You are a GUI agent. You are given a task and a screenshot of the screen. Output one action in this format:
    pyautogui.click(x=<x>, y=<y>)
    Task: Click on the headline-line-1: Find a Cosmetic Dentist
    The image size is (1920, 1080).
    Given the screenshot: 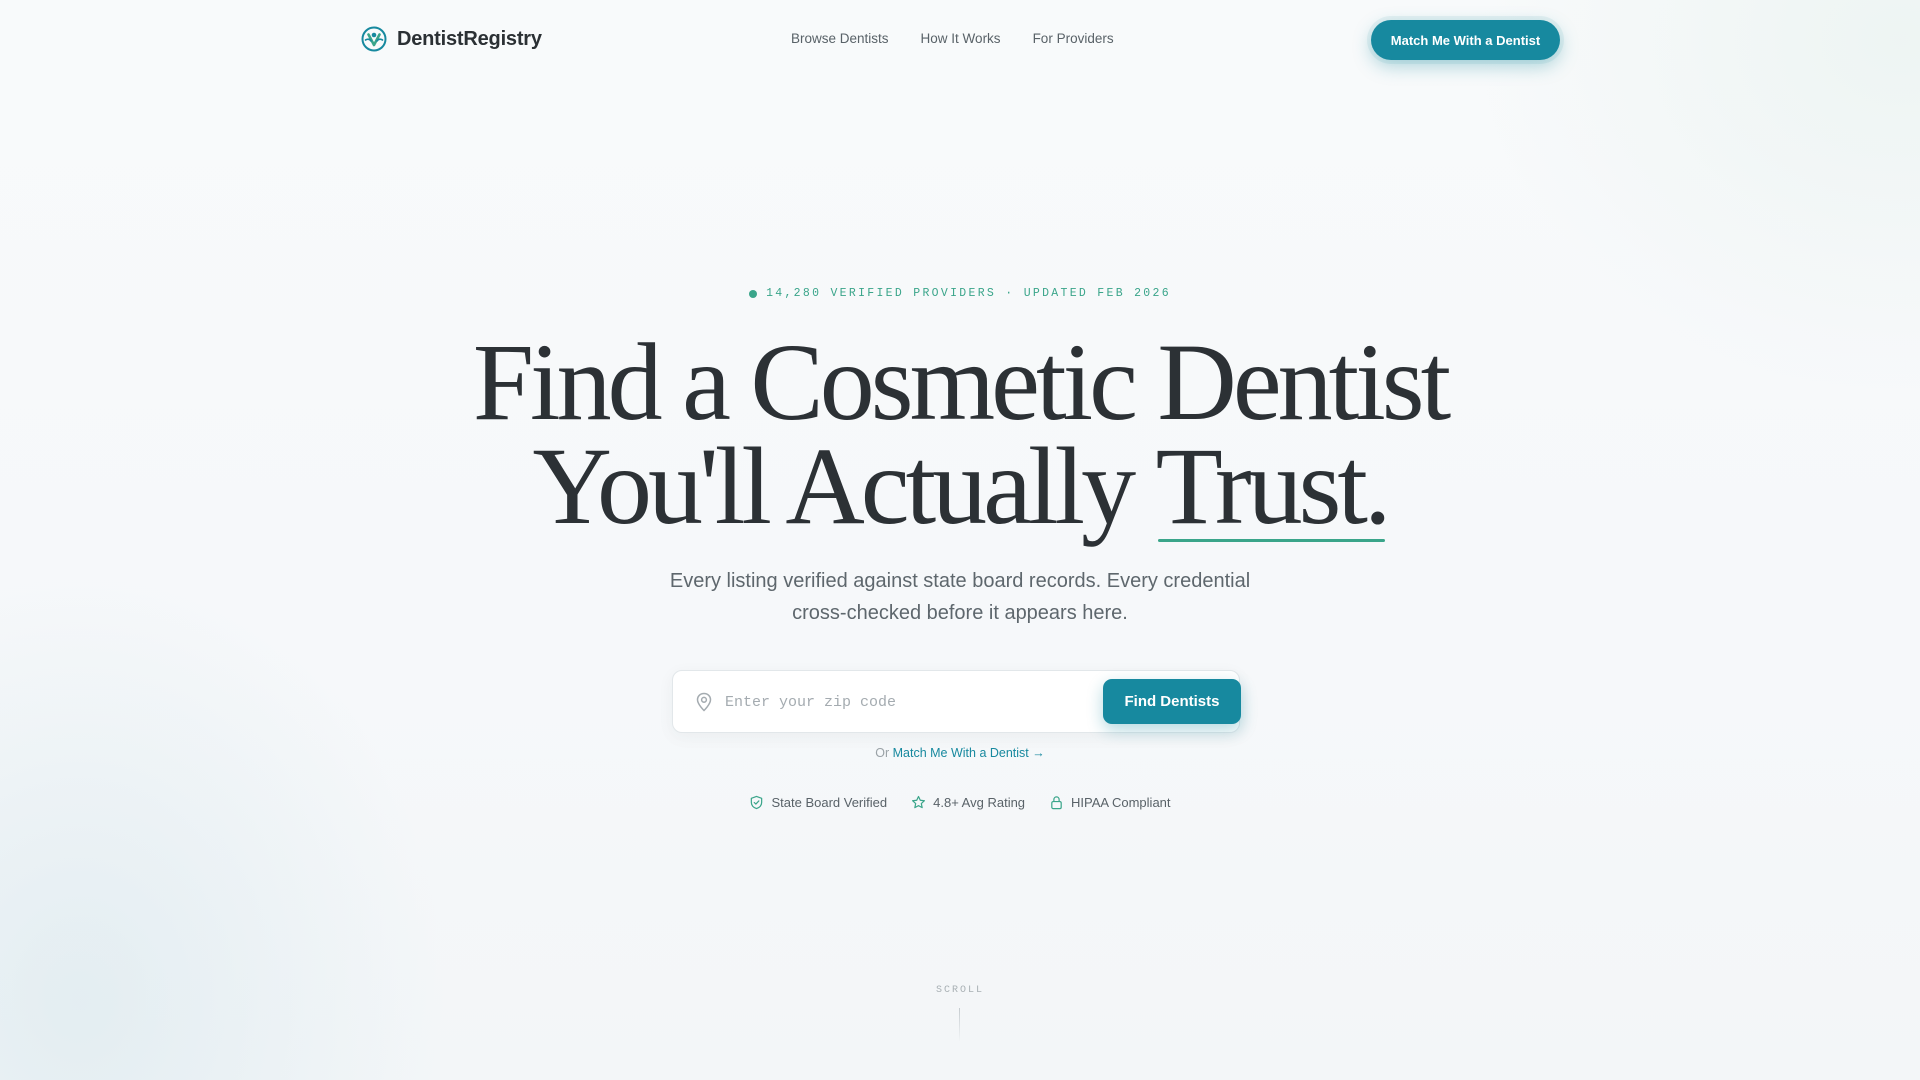 What is the action you would take?
    pyautogui.click(x=961, y=382)
    